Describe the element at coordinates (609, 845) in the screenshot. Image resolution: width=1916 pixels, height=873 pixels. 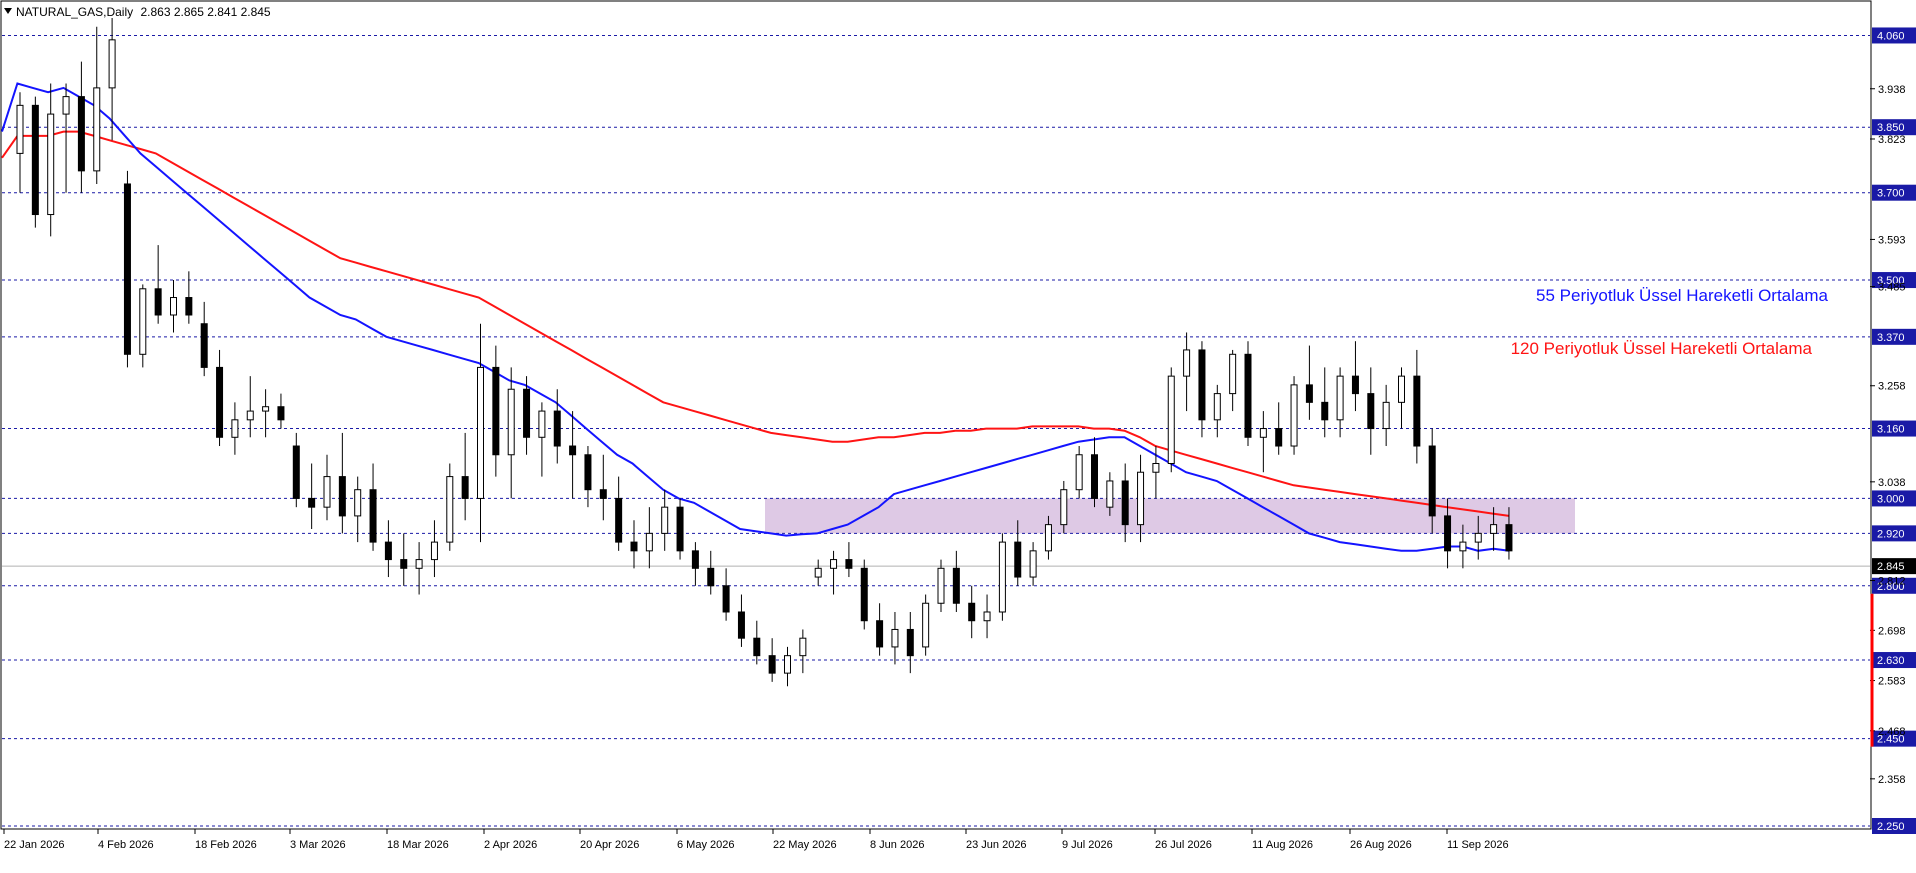
I see `x-tick-label: 20 Apr 2026` at that location.